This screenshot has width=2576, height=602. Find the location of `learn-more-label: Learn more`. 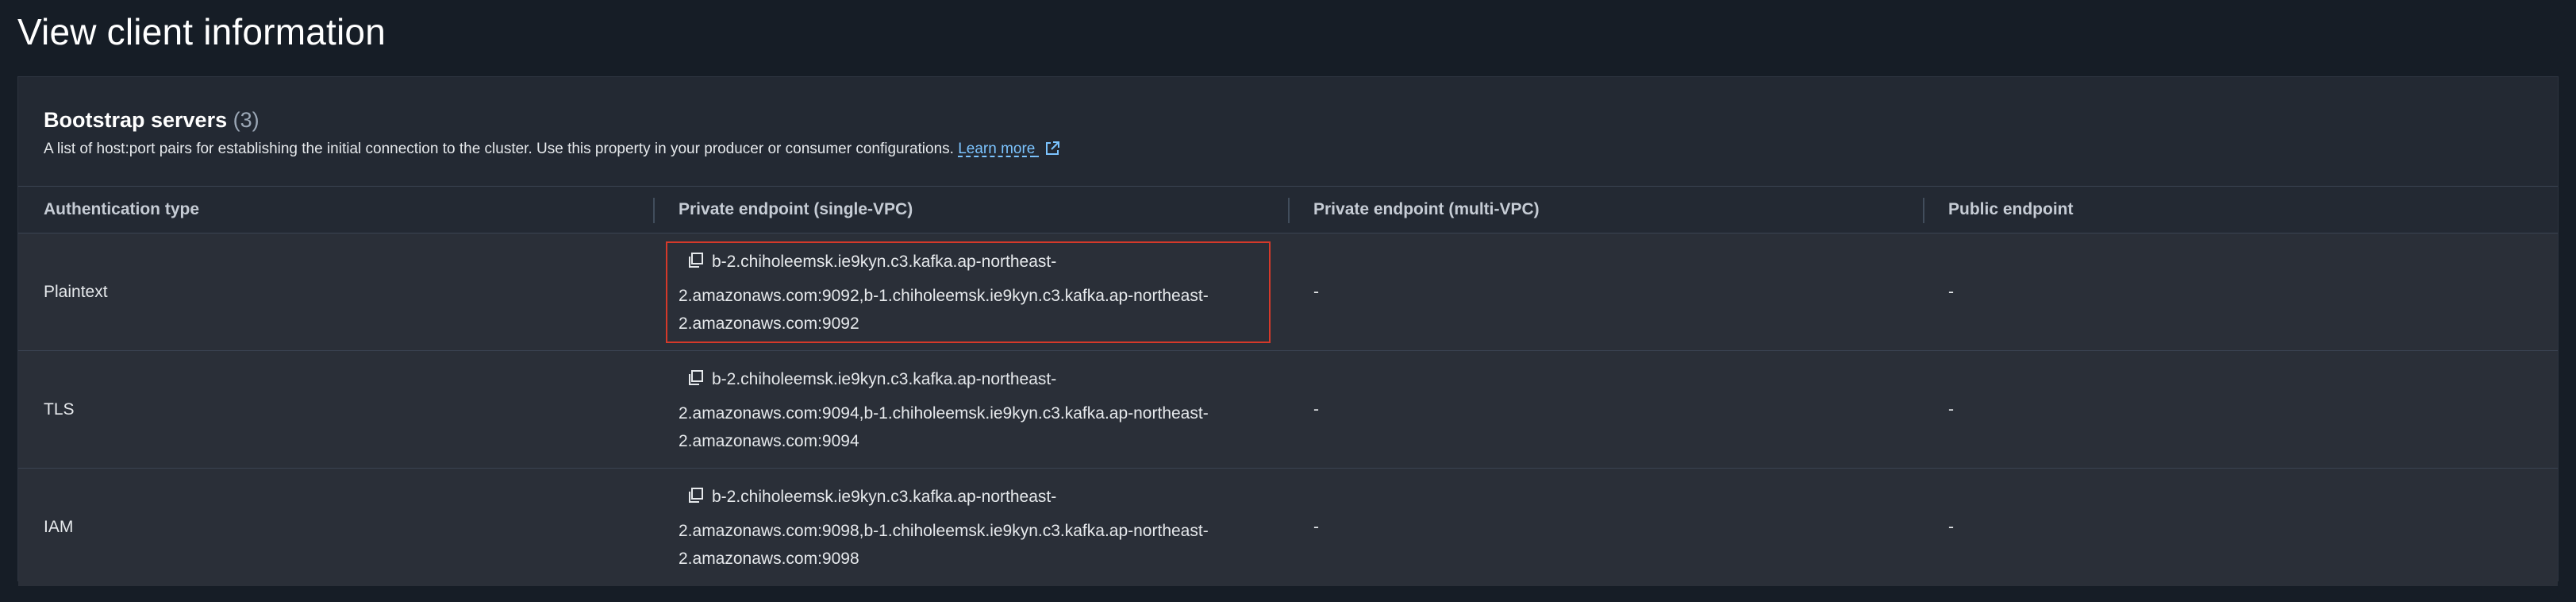

learn-more-label: Learn more is located at coordinates (997, 149).